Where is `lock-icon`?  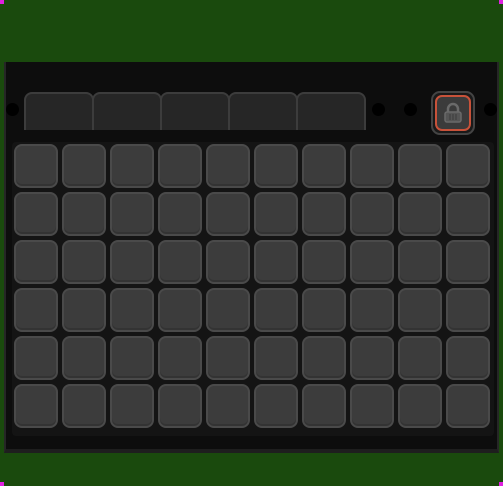 lock-icon is located at coordinates (453, 112).